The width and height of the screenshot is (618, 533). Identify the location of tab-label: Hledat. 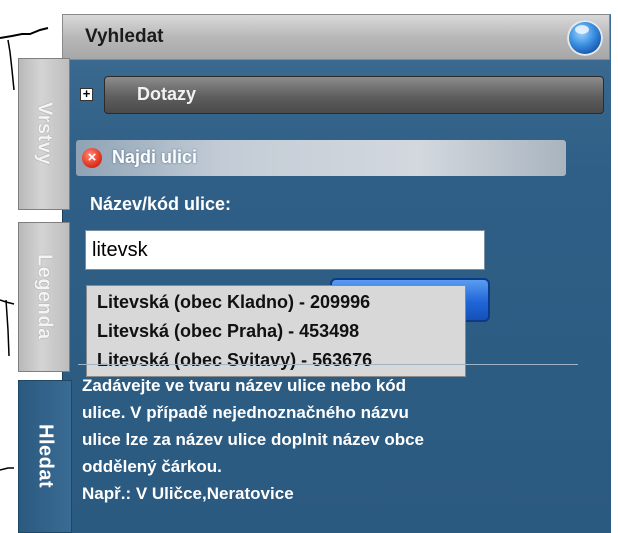
(45, 456).